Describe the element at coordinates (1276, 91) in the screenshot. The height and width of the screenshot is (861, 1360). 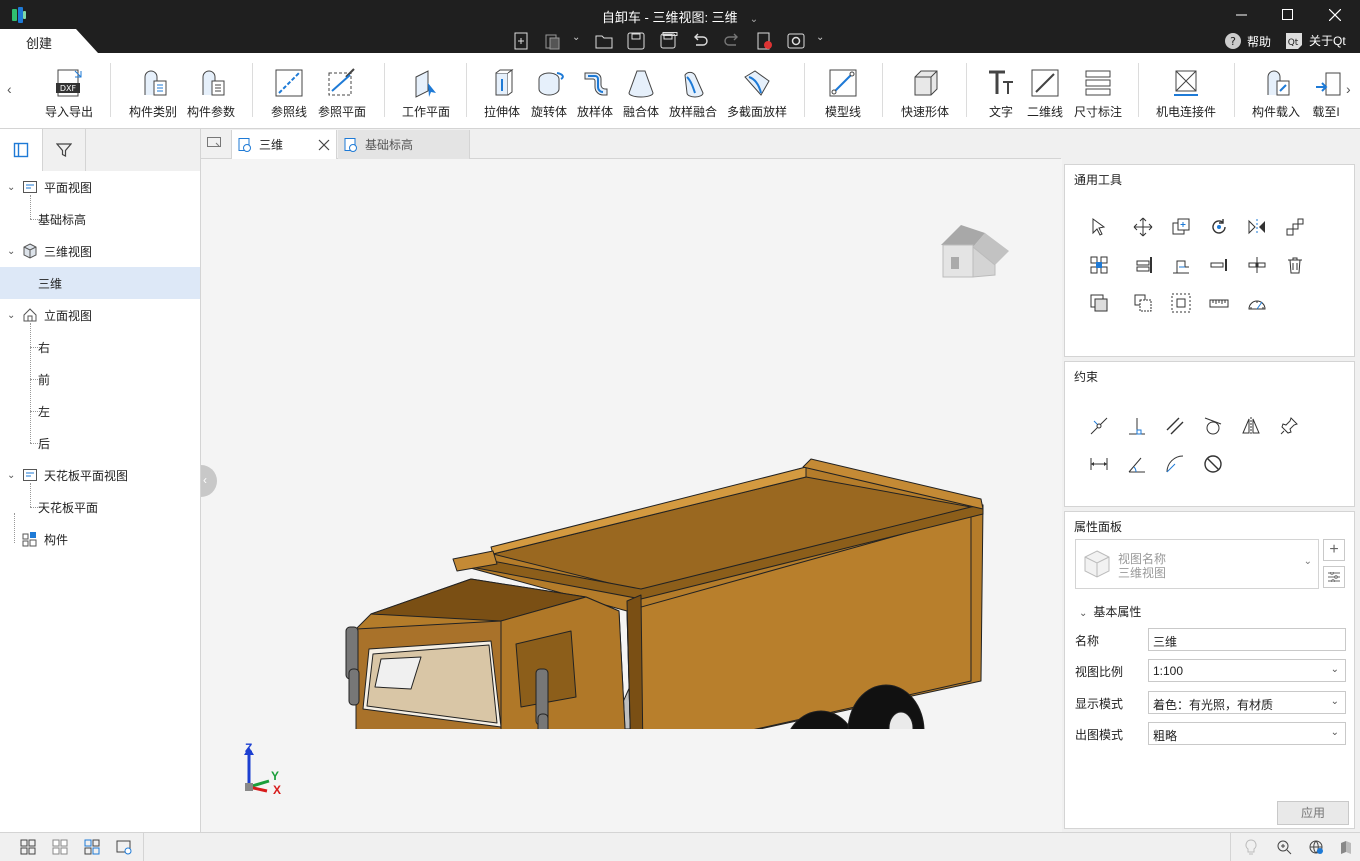
I see `ribbon-button-component-load: 构件载入` at that location.